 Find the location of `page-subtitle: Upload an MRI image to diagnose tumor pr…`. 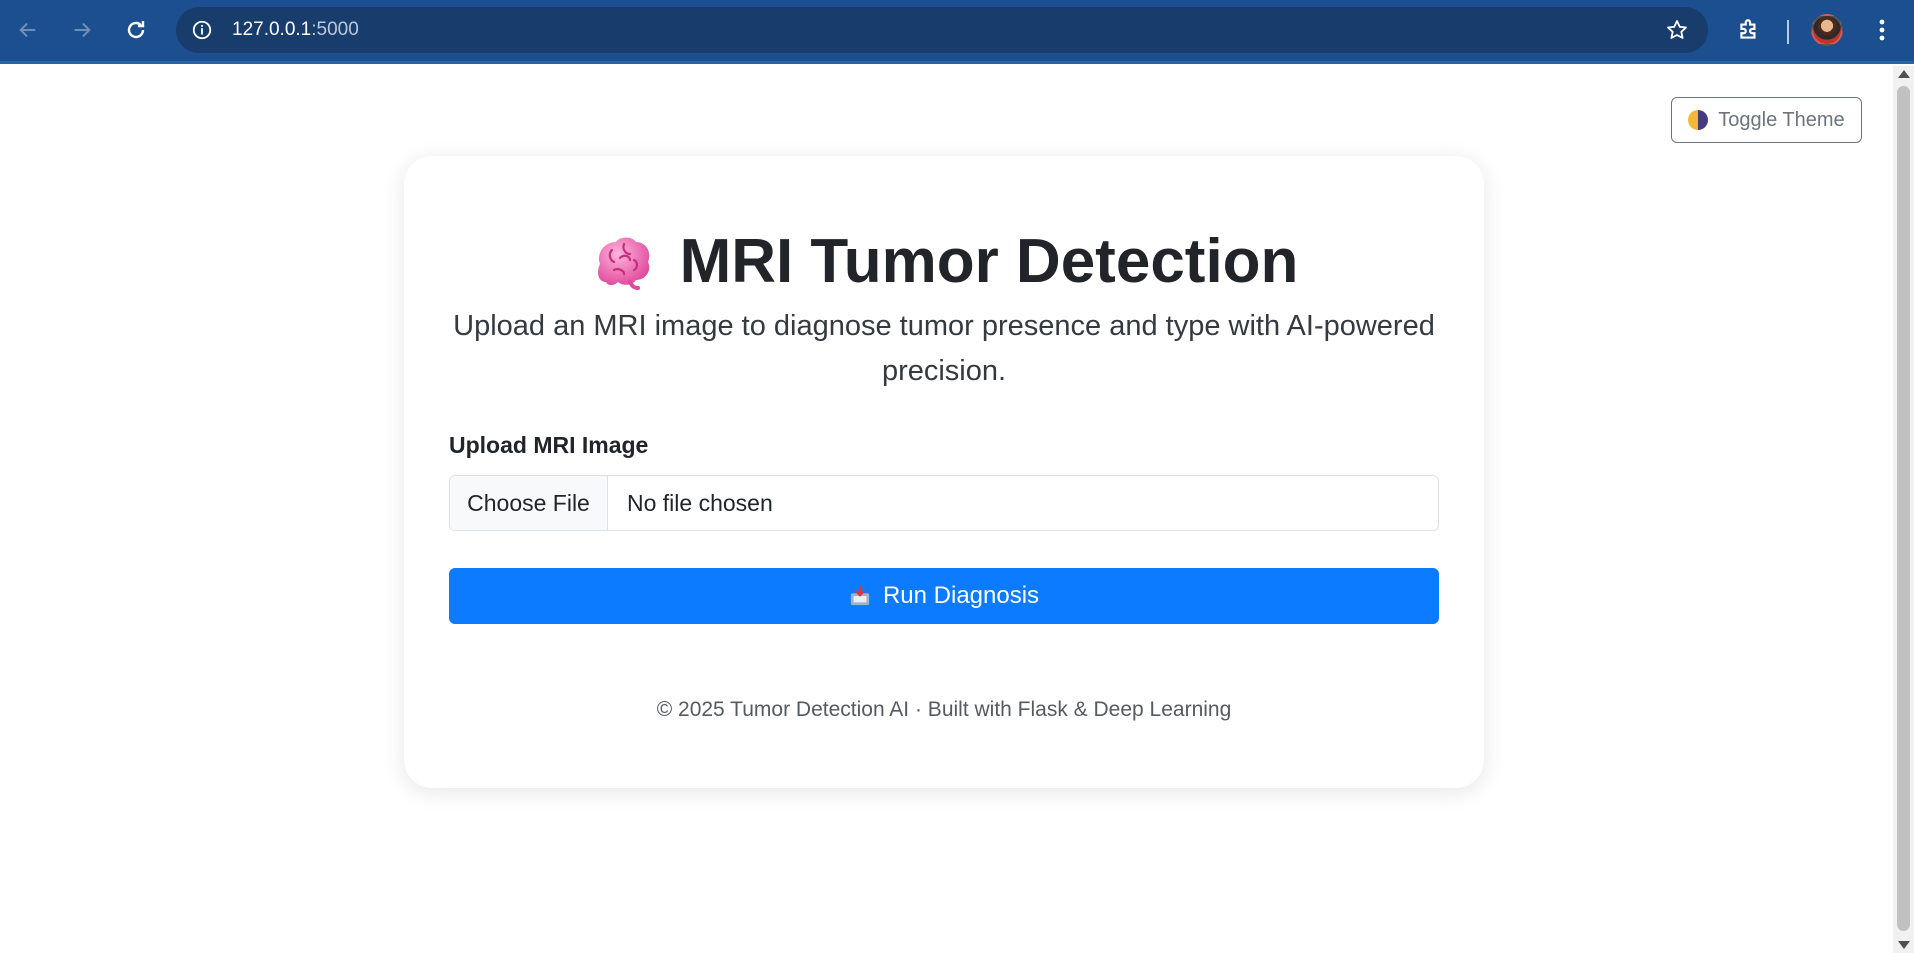

page-subtitle: Upload an MRI image to diagnose tumor pr… is located at coordinates (944, 348).